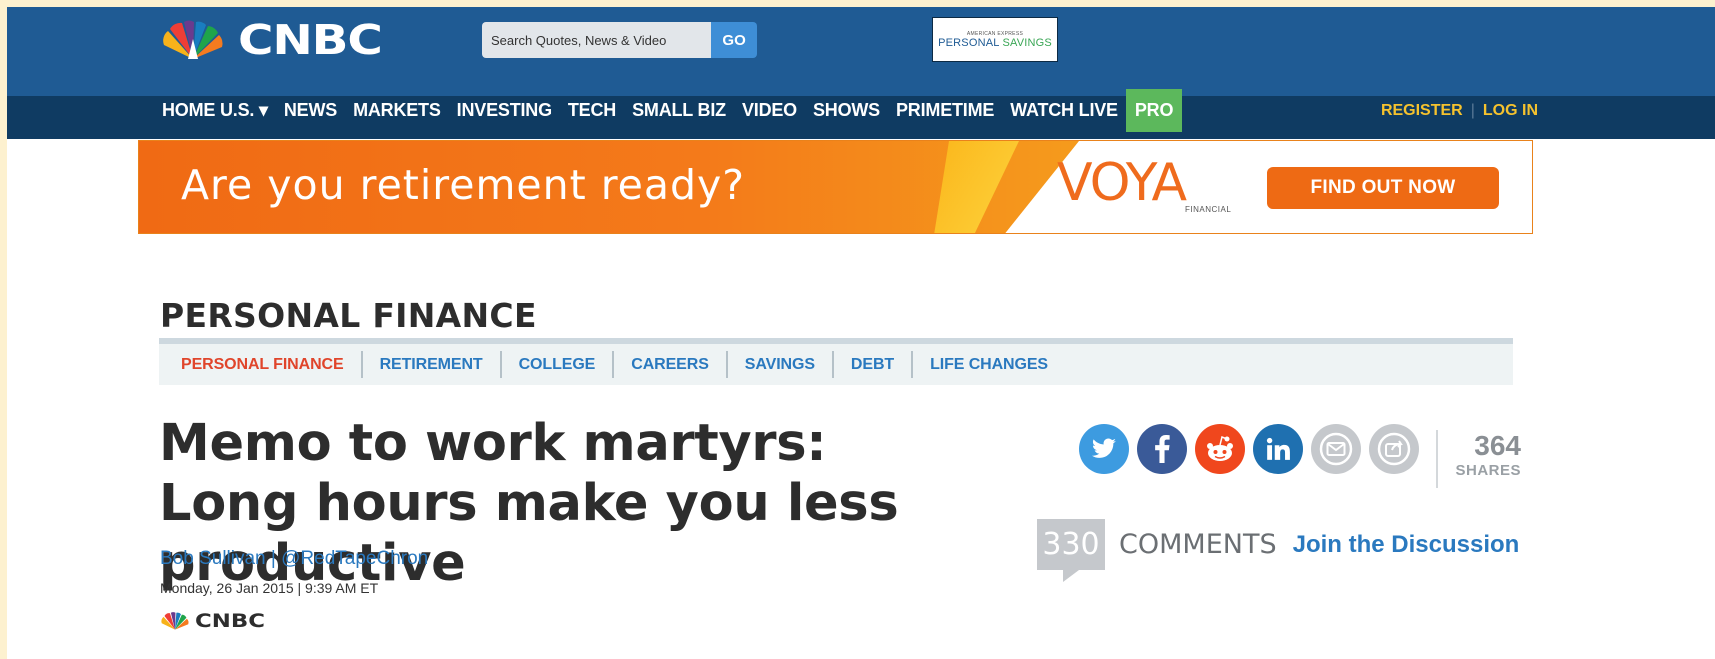 Image resolution: width=1715 pixels, height=659 pixels. What do you see at coordinates (778, 364) in the screenshot?
I see `subnav-item-savings: SAVINGS` at bounding box center [778, 364].